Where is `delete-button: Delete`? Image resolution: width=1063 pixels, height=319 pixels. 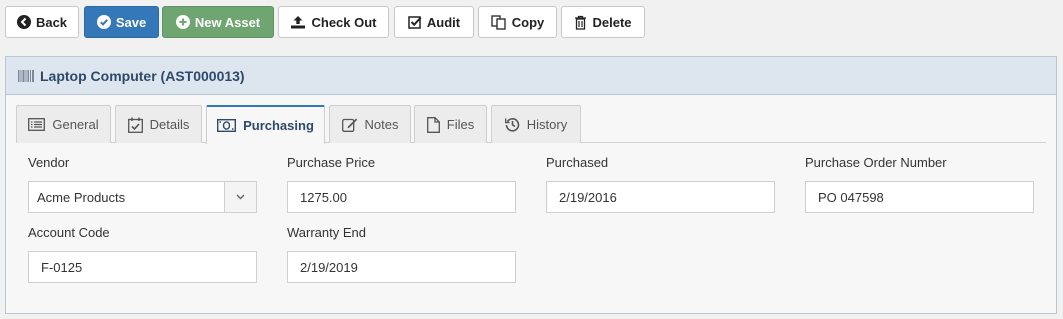 delete-button: Delete is located at coordinates (603, 22).